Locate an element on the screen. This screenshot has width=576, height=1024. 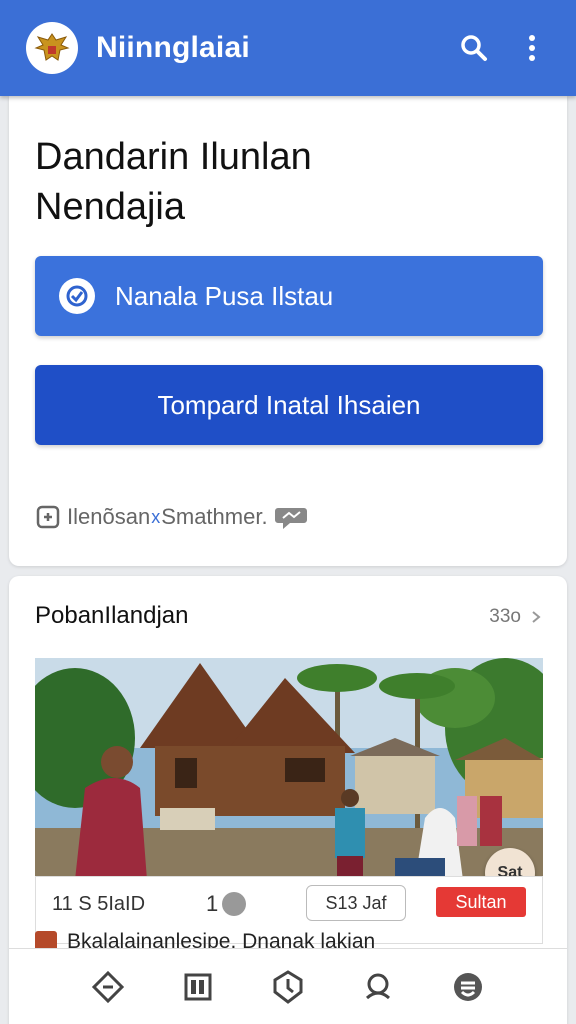
garuda-emblem-icon is located at coordinates (52, 48).